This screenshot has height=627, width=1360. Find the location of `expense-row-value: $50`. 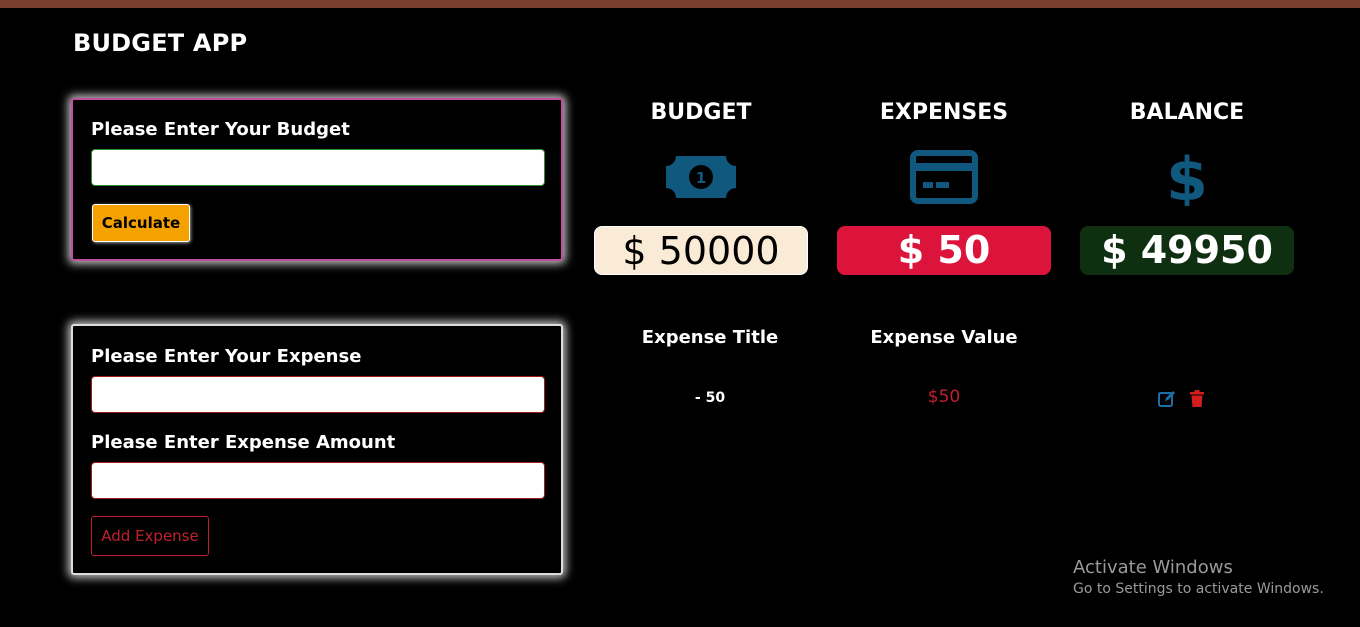

expense-row-value: $50 is located at coordinates (944, 397).